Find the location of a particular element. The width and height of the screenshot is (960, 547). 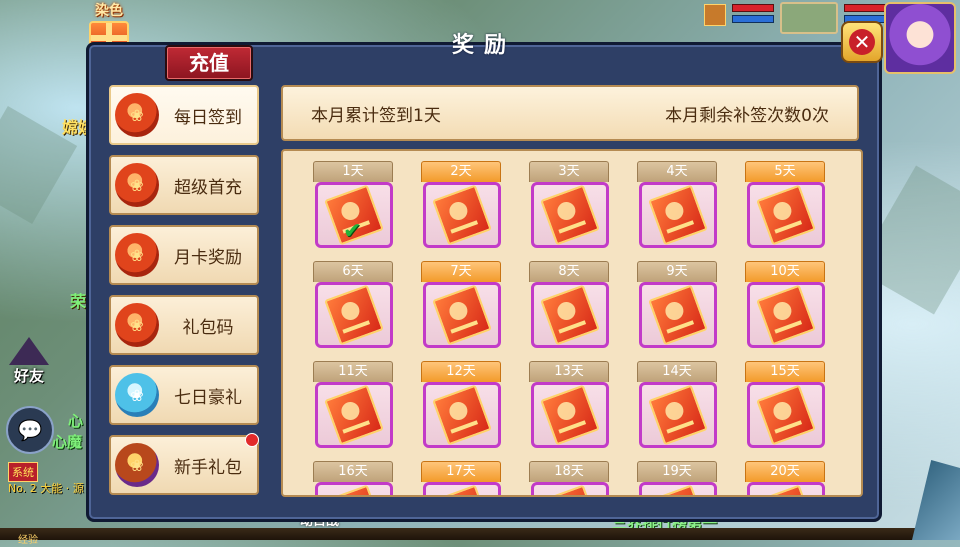

day-cell: 14天 is located at coordinates (677, 404).